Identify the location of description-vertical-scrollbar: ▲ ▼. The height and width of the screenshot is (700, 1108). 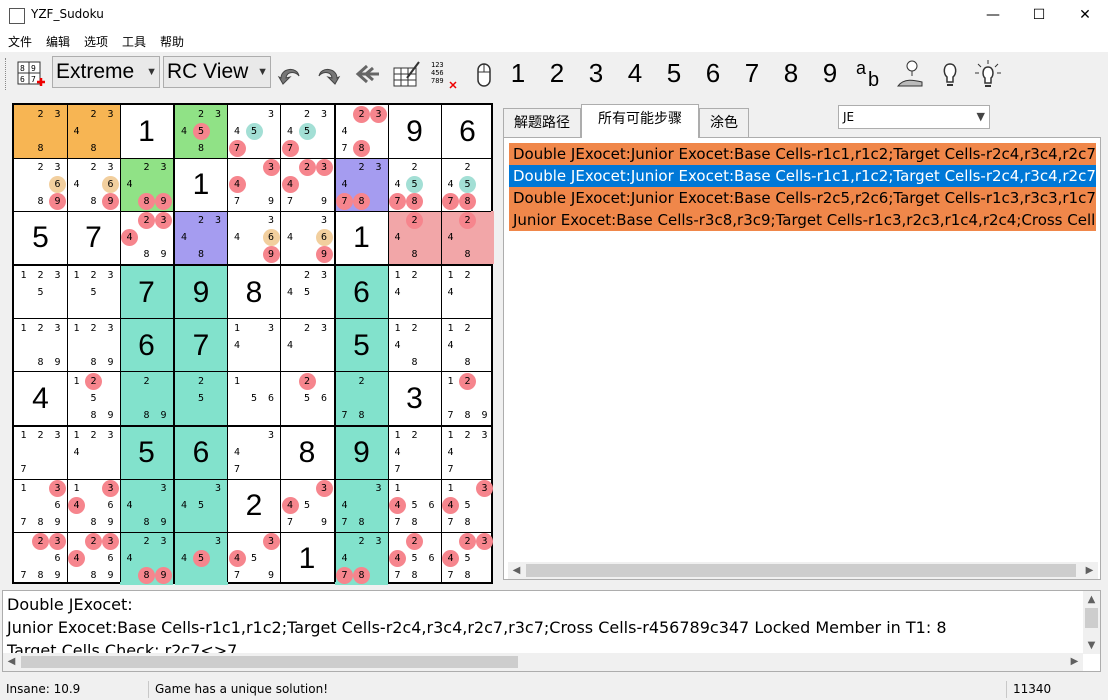
(1091, 622).